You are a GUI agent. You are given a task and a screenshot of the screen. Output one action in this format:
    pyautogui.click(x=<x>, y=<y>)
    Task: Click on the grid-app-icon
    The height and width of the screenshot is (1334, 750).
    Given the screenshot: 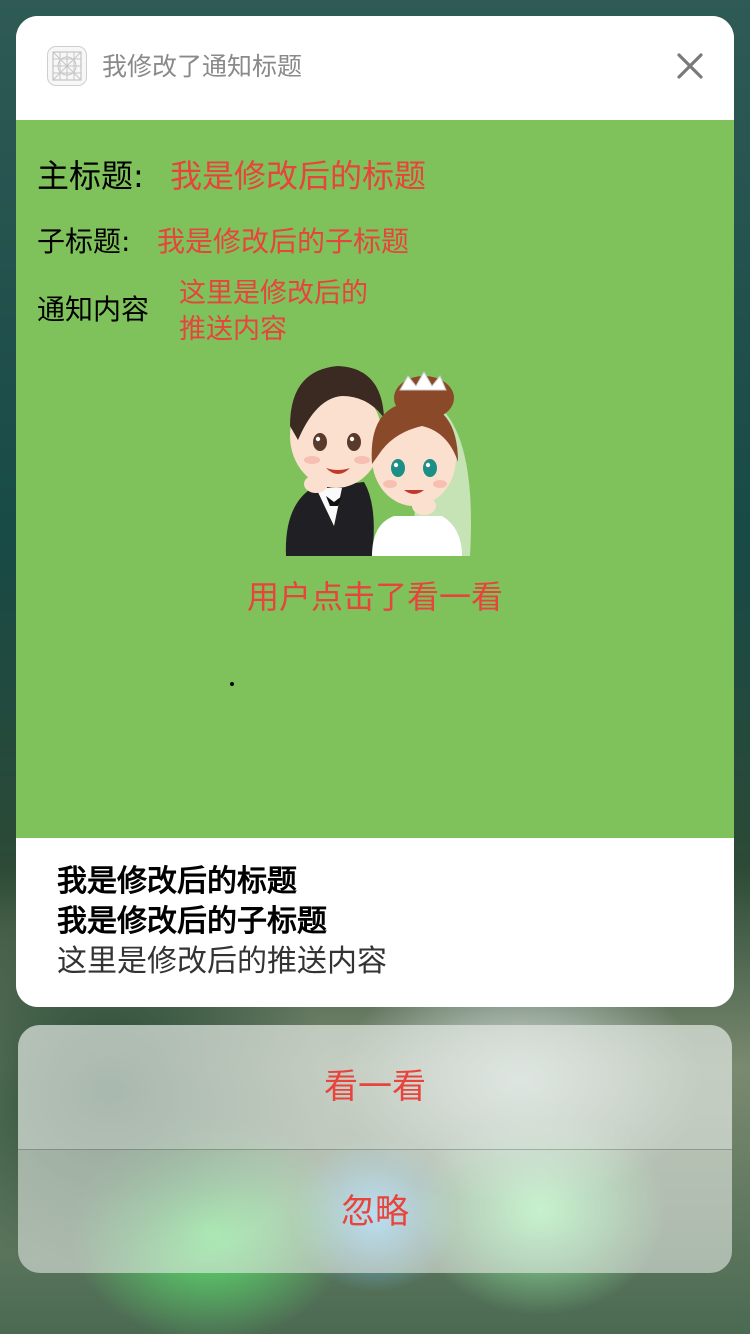 What is the action you would take?
    pyautogui.click(x=67, y=66)
    